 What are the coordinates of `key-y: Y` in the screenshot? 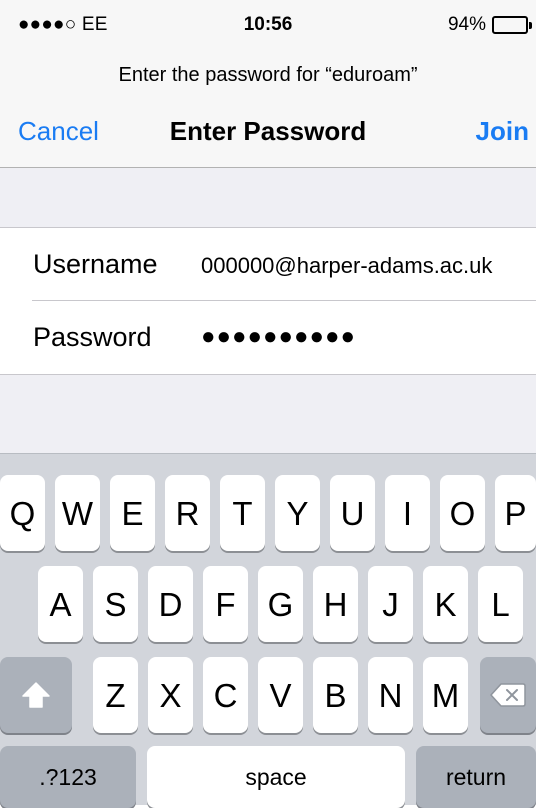 It's located at (297, 513).